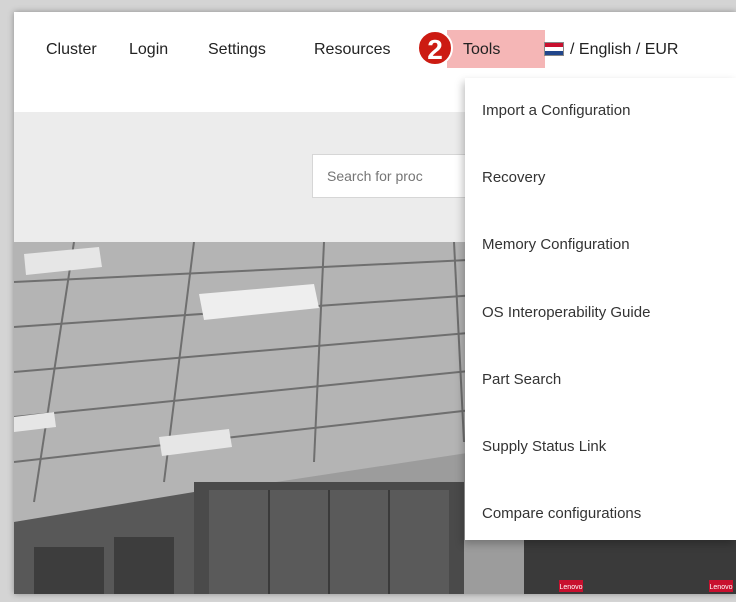  Describe the element at coordinates (435, 48) in the screenshot. I see `step-badge: 2` at that location.